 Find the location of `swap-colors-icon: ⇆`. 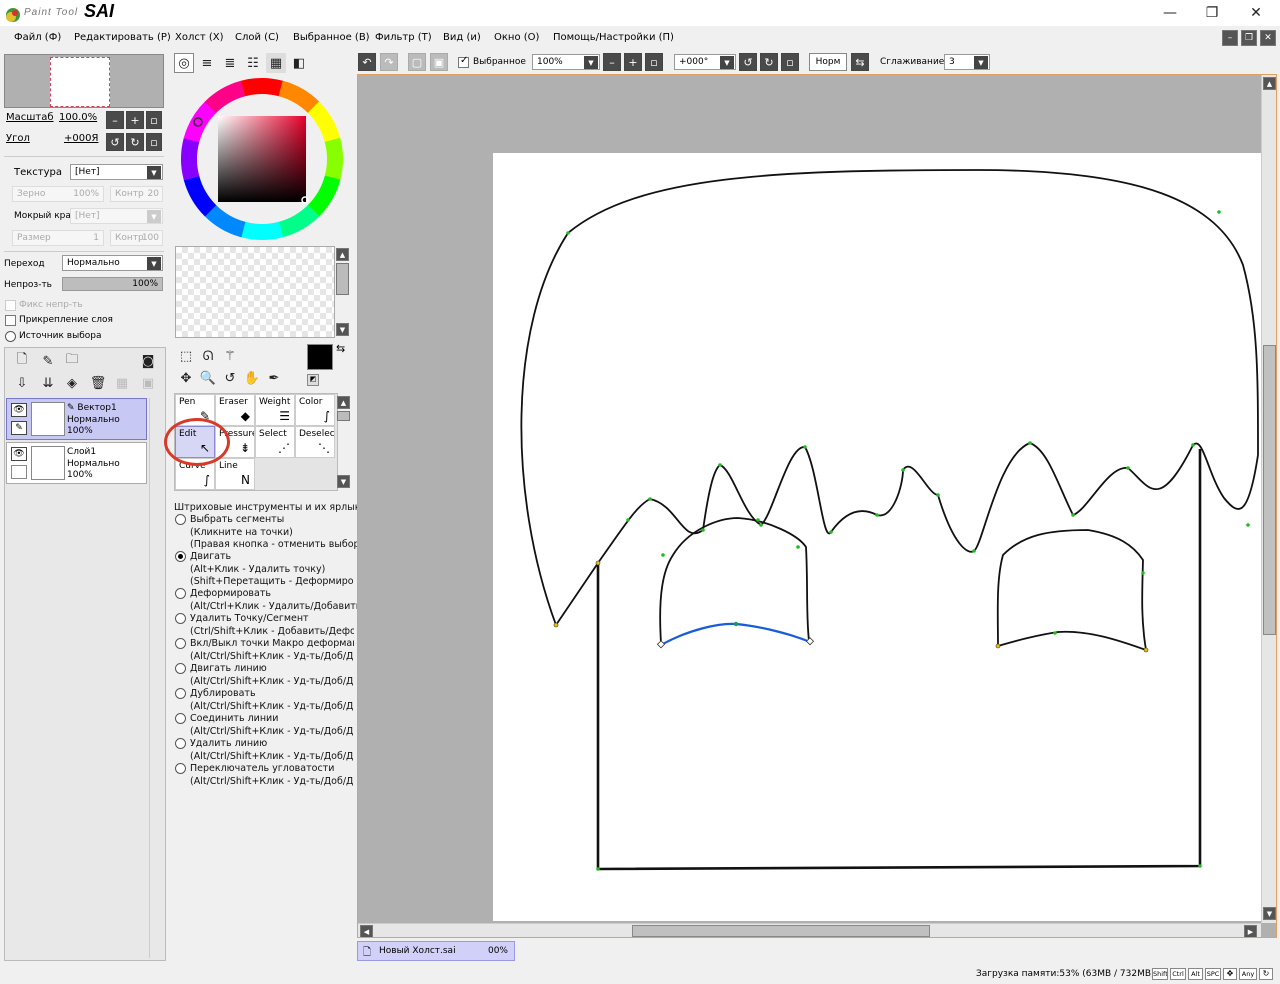

swap-colors-icon: ⇆ is located at coordinates (340, 348).